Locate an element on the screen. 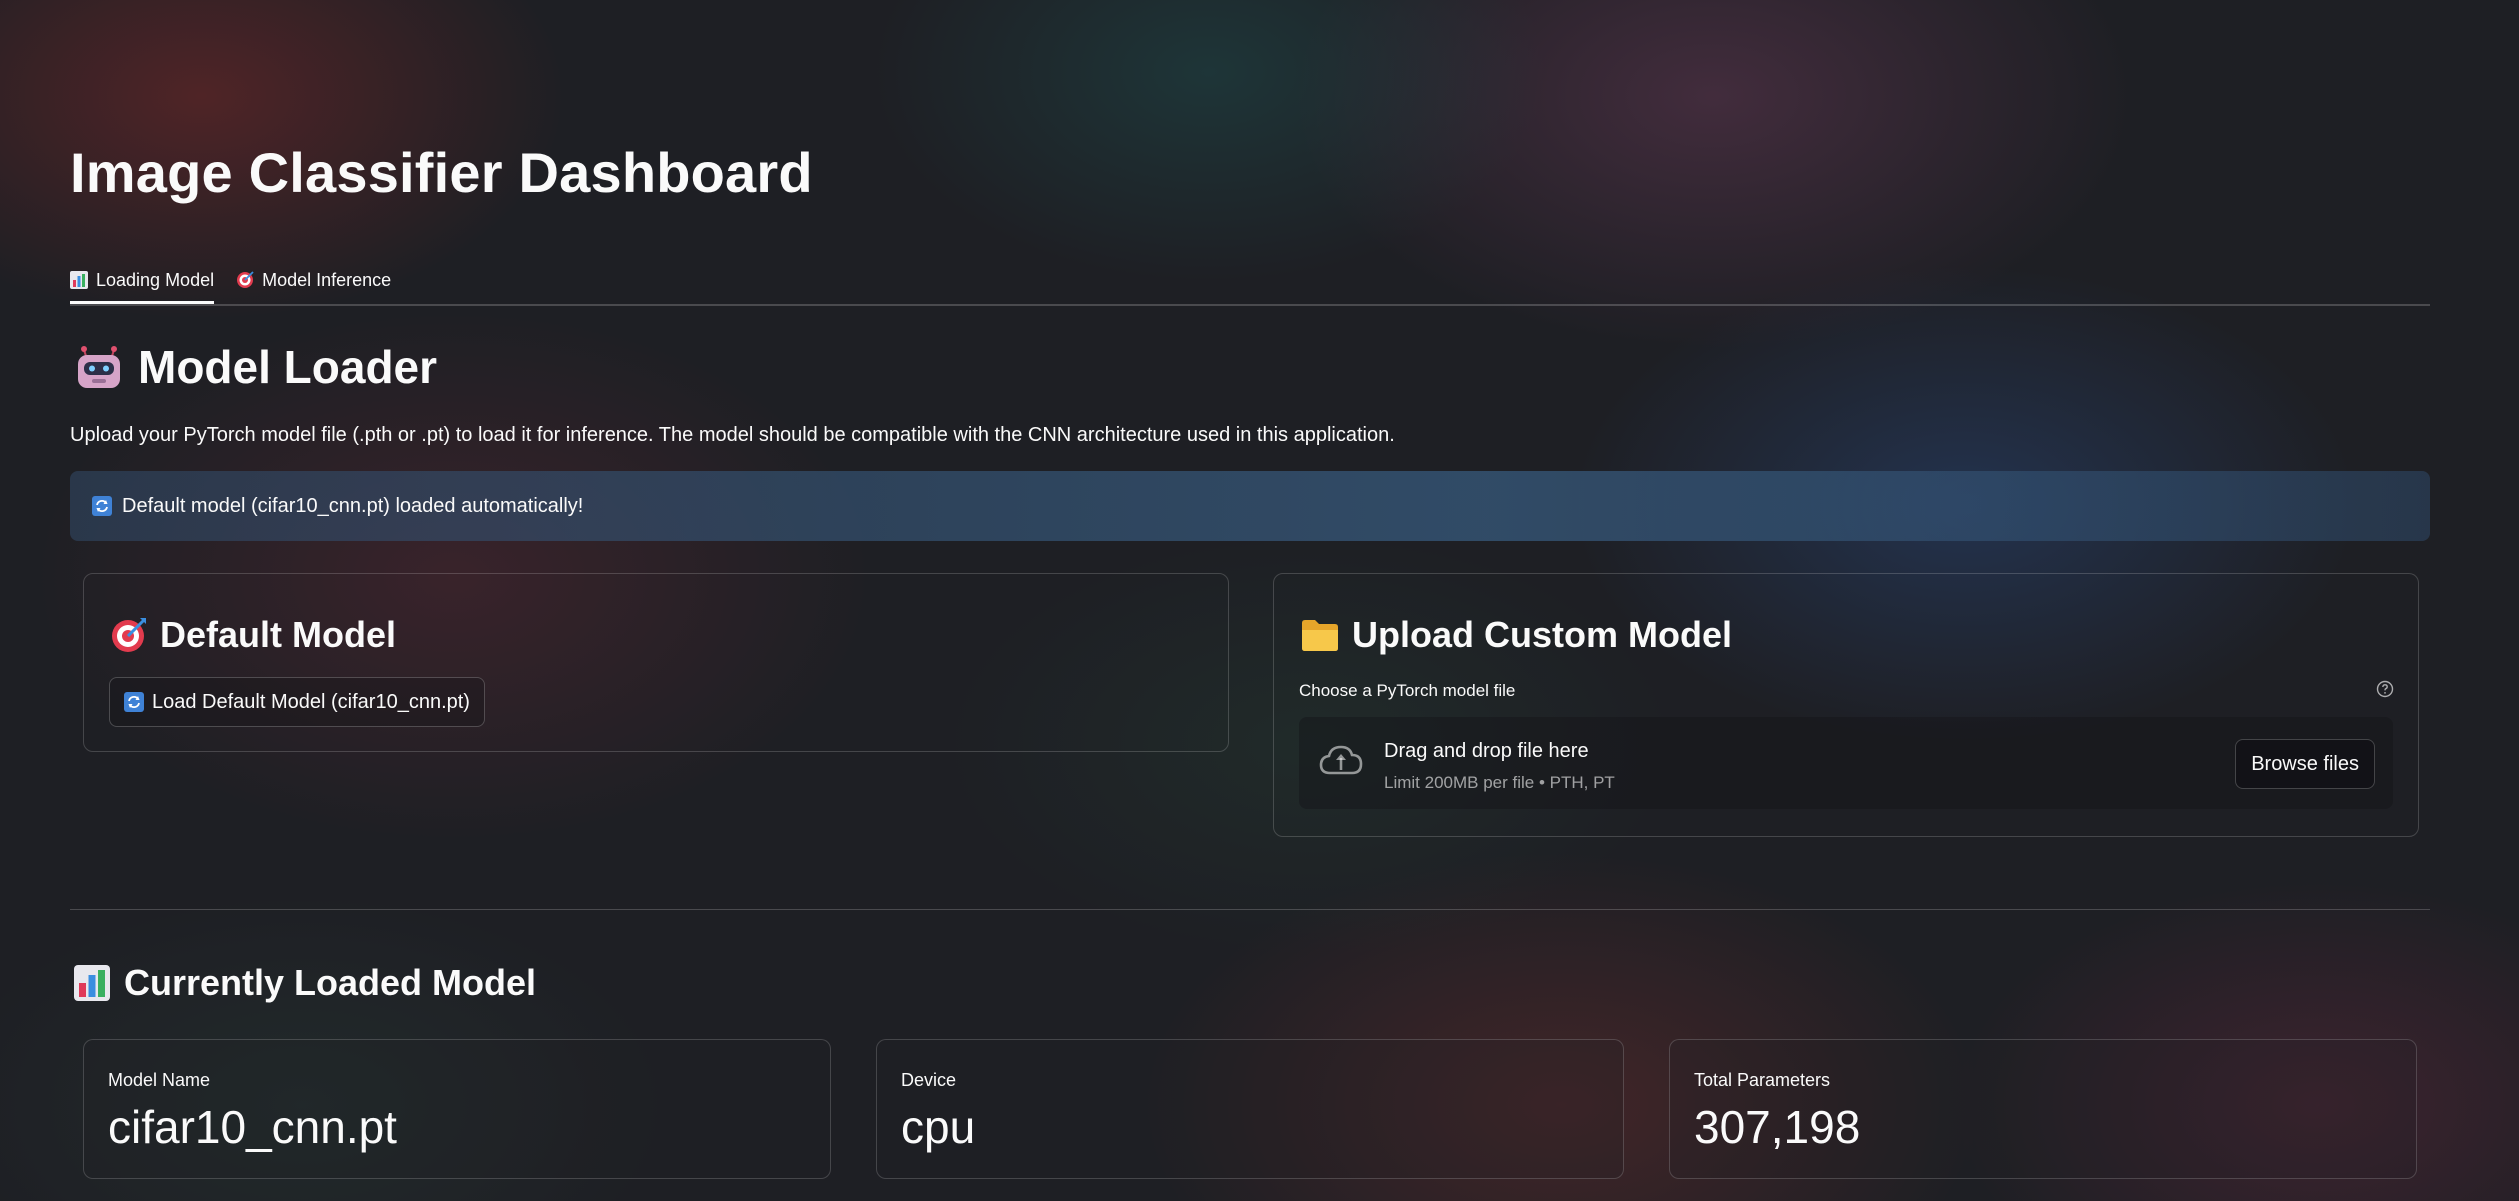 The width and height of the screenshot is (2519, 1201). model-loader-heading-text: Model Loader is located at coordinates (288, 367).